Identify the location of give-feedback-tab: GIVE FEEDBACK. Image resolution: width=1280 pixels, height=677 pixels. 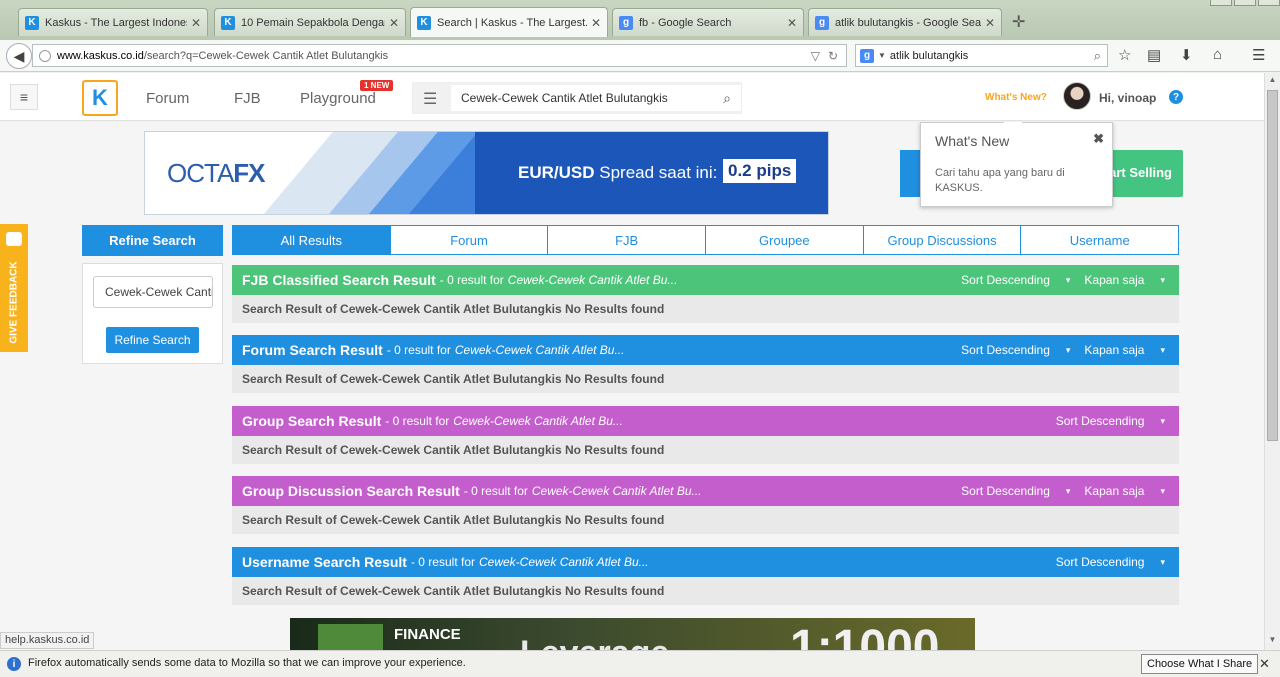
(14, 288).